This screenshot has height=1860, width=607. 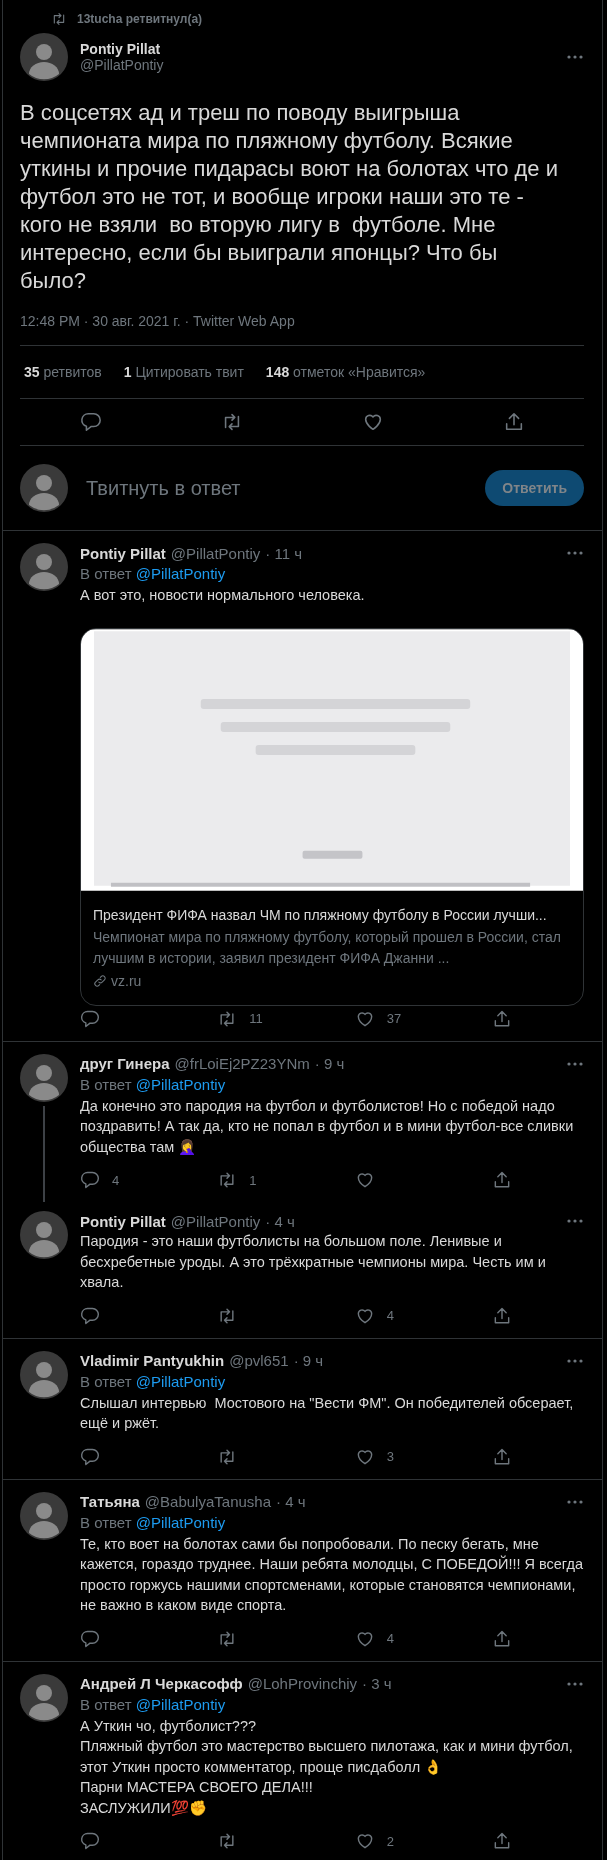 I want to click on link-icon, so click(x=100, y=980).